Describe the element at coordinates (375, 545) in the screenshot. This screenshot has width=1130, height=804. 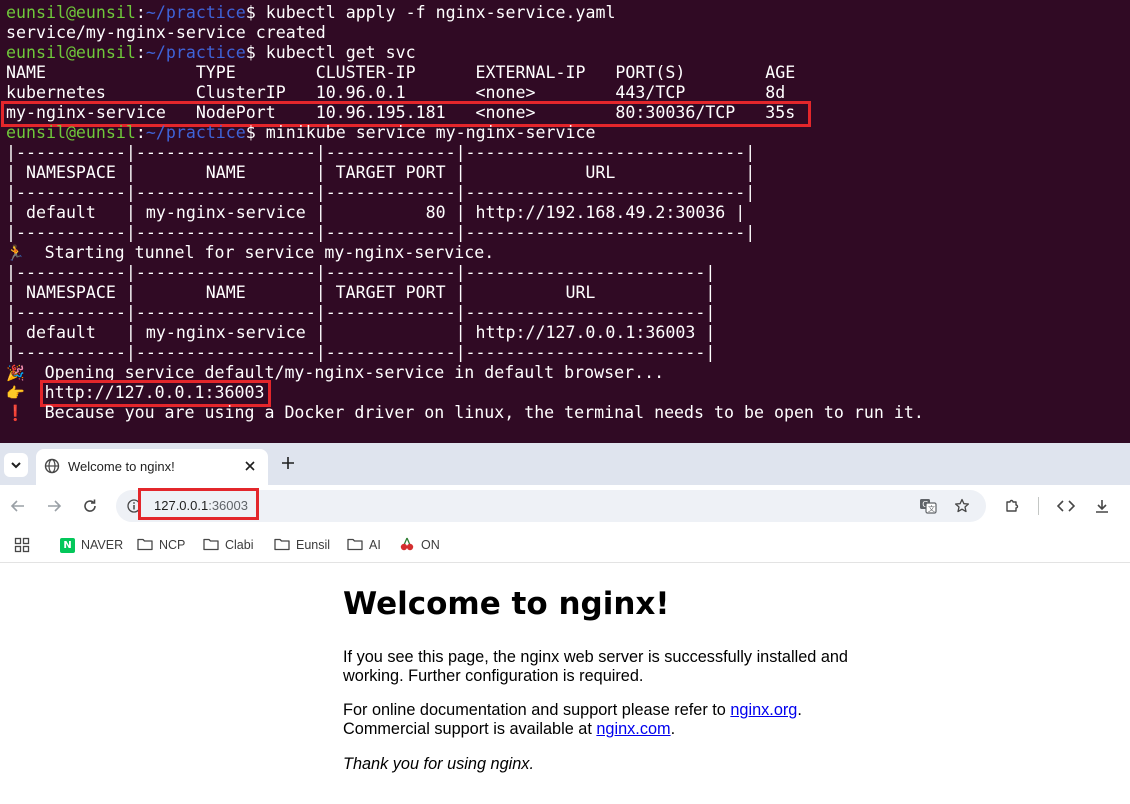
I see `bookmark-label: AI` at that location.